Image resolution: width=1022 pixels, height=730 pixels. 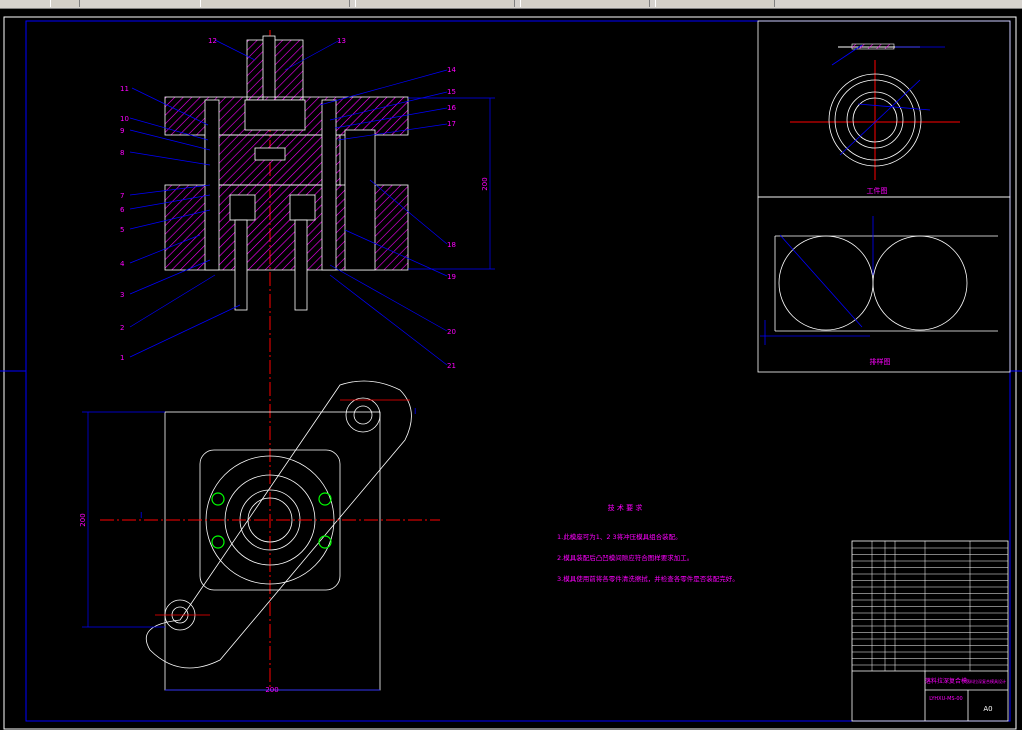 What do you see at coordinates (879, 291) in the screenshot?
I see `strip-layout-view: 排样图` at bounding box center [879, 291].